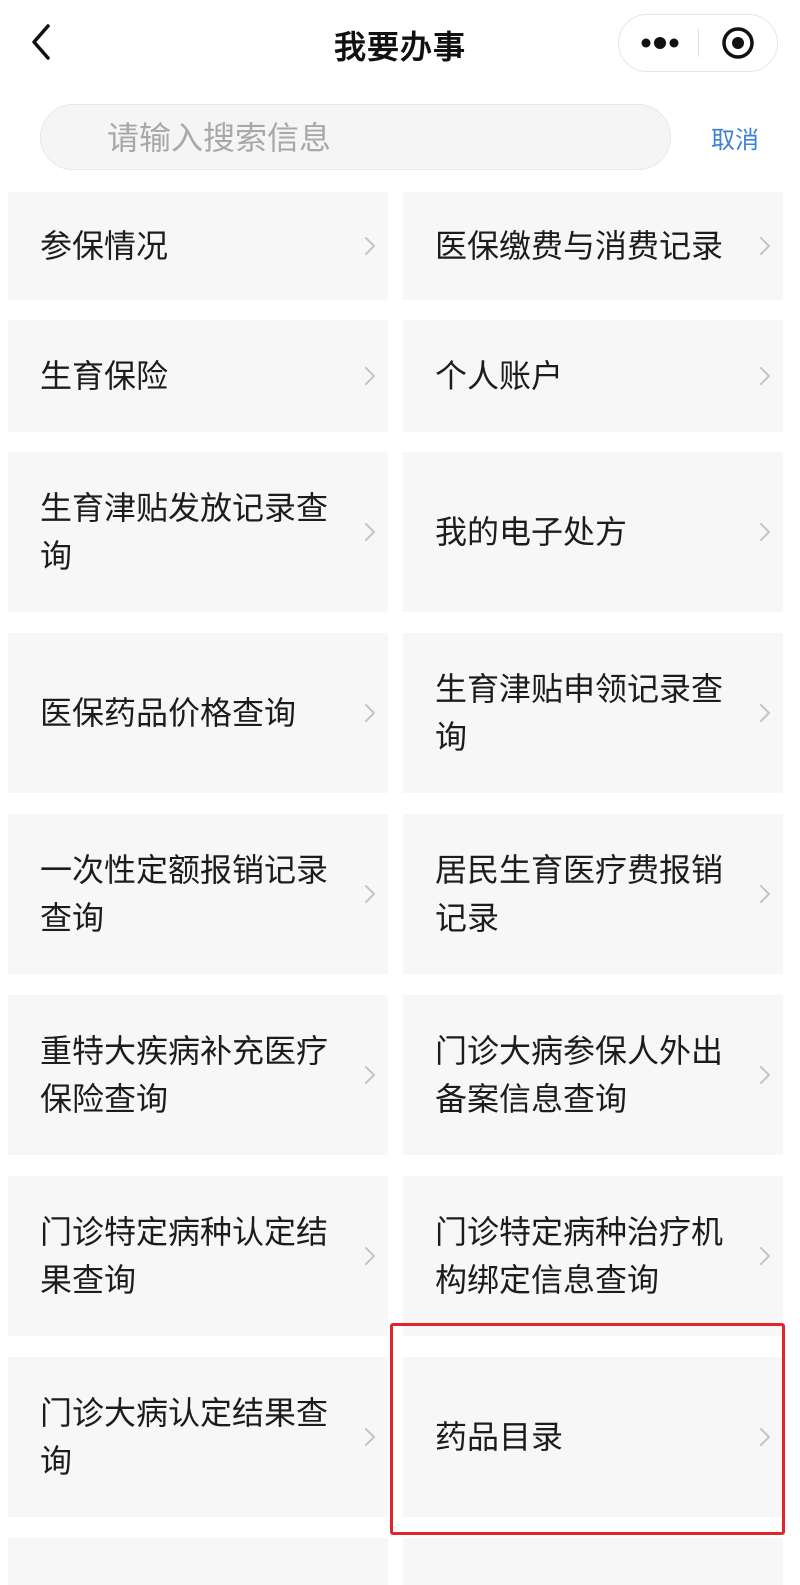 This screenshot has height=1585, width=800. What do you see at coordinates (104, 376) in the screenshot?
I see `service-label: 生育保险` at bounding box center [104, 376].